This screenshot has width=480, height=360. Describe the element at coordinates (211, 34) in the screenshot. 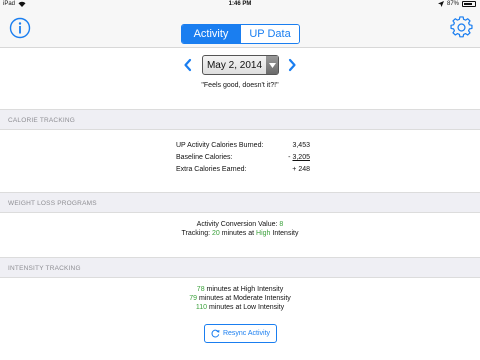

I see `tab-activity: Activity` at that location.